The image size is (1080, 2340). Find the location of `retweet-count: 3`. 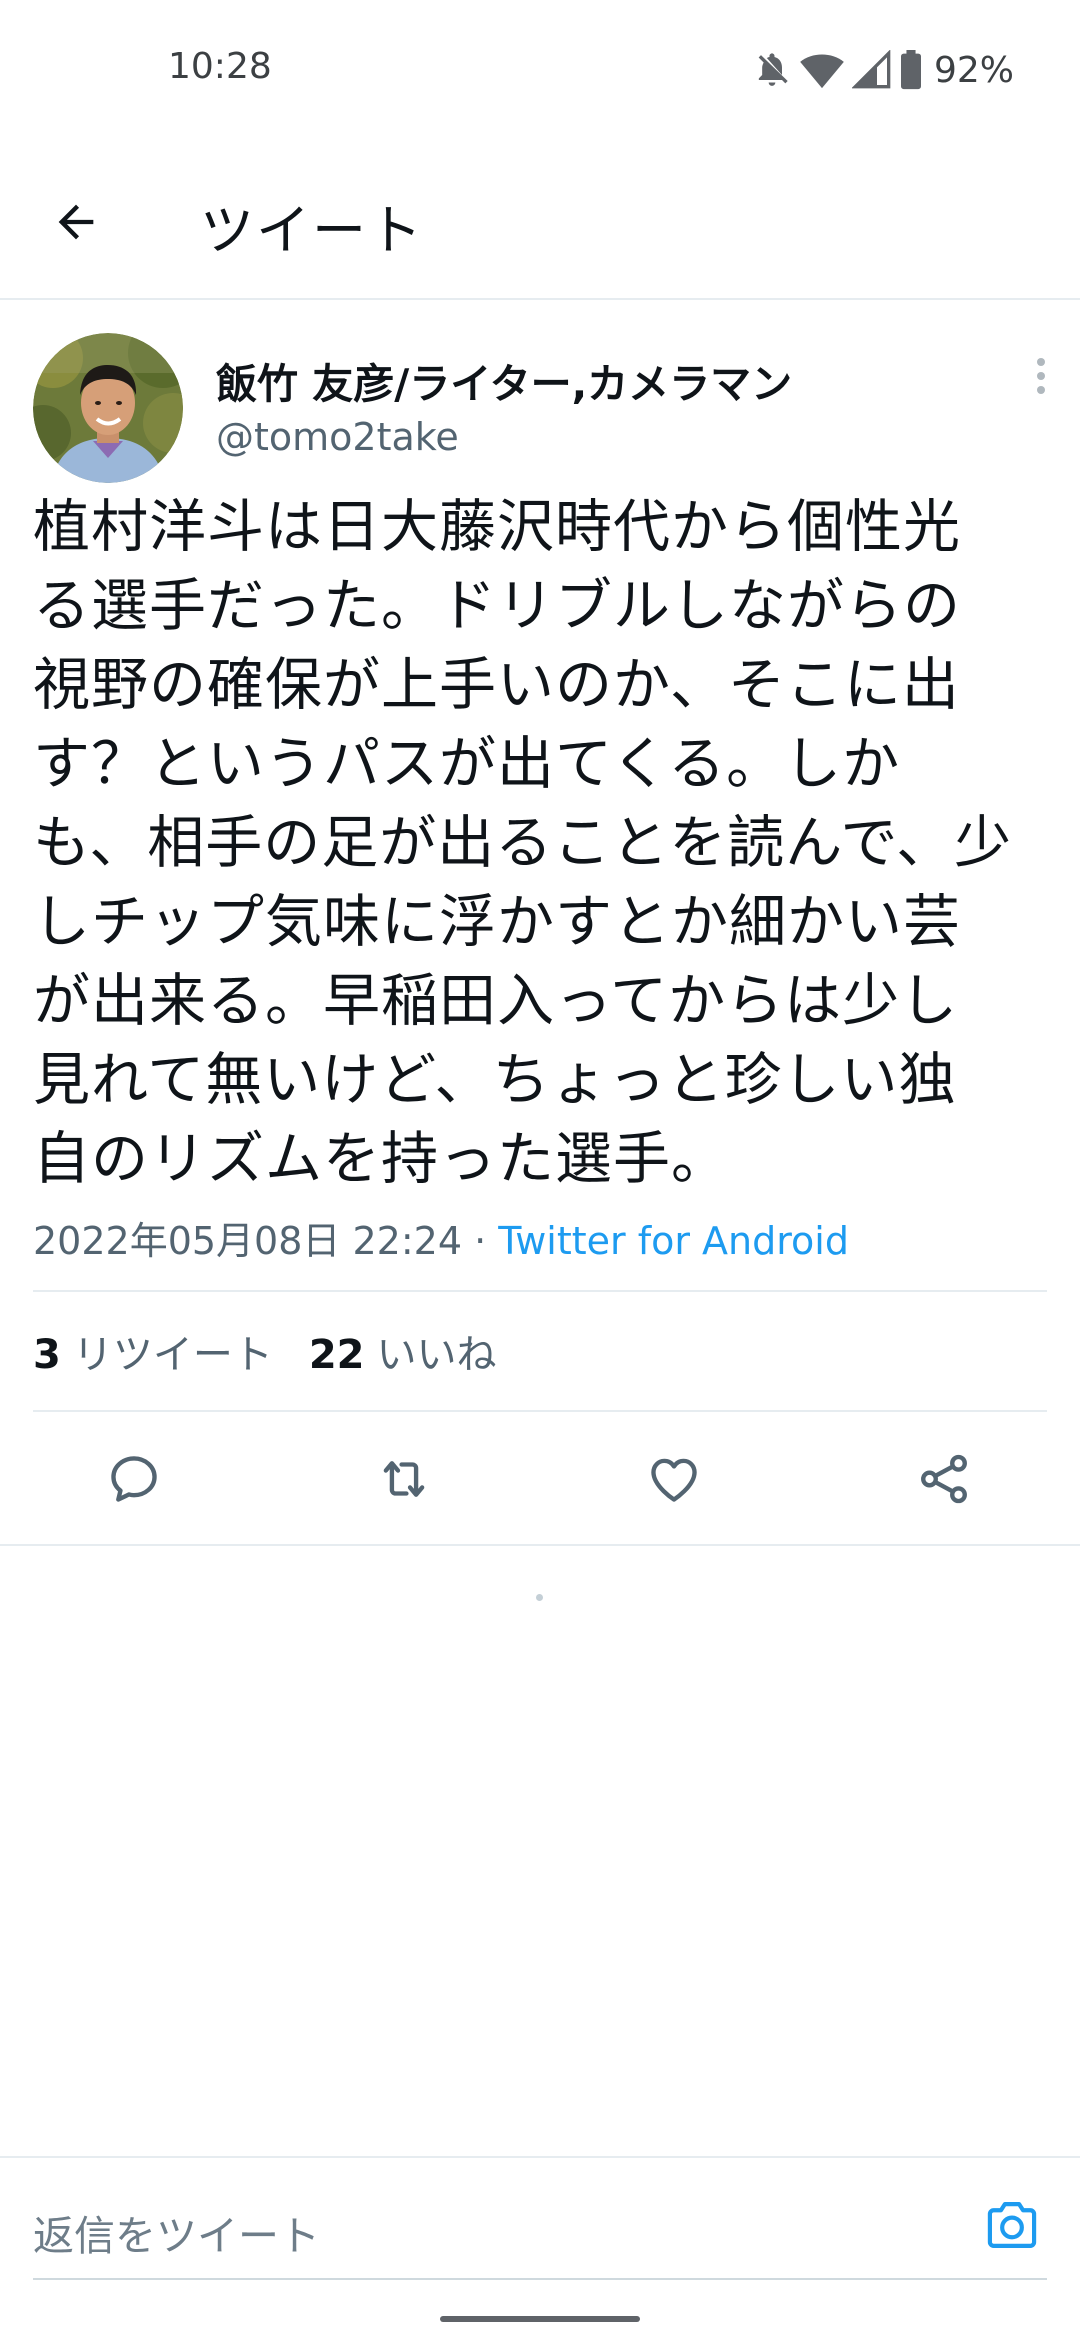

retweet-count: 3 is located at coordinates (47, 1355).